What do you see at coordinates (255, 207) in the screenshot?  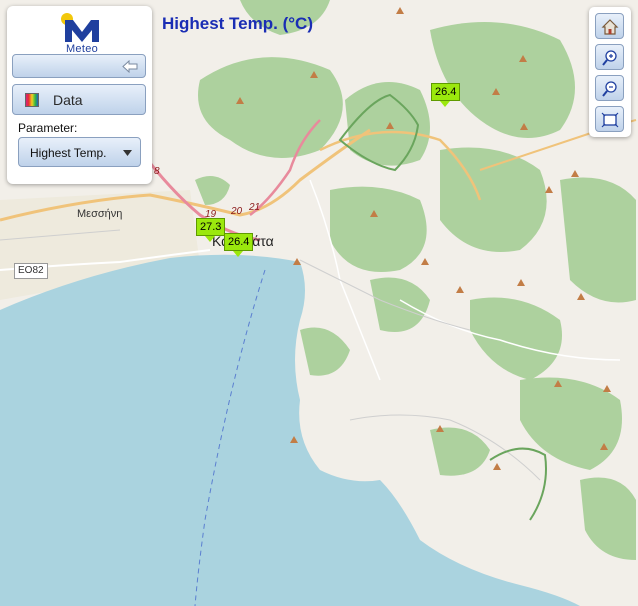 I see `road-number: 21` at bounding box center [255, 207].